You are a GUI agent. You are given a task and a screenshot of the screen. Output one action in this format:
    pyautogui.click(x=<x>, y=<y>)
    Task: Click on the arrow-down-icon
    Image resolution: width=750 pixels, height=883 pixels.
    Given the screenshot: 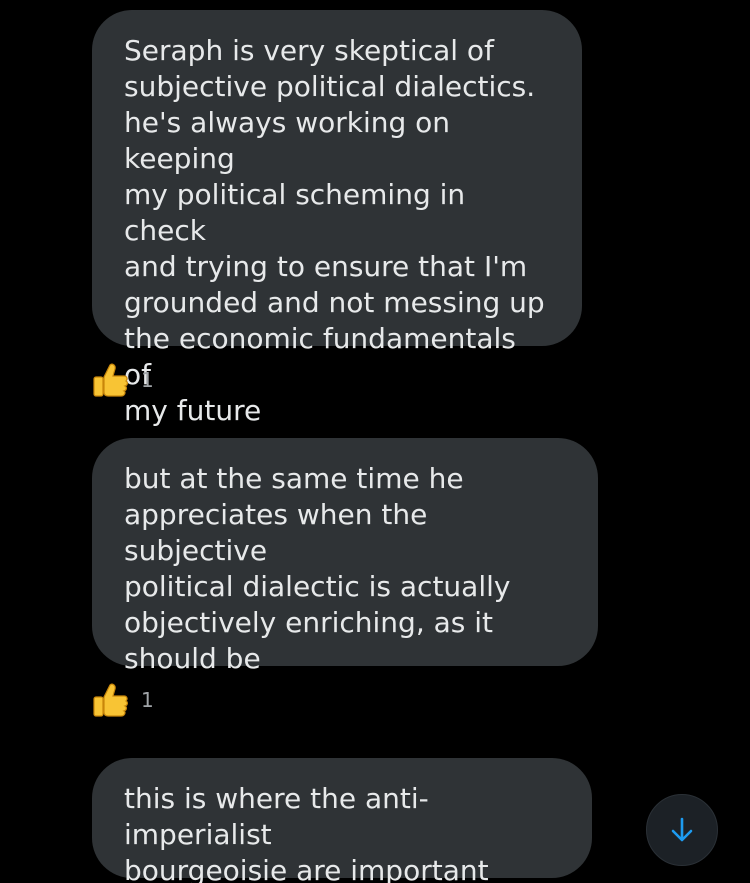 What is the action you would take?
    pyautogui.click(x=682, y=829)
    